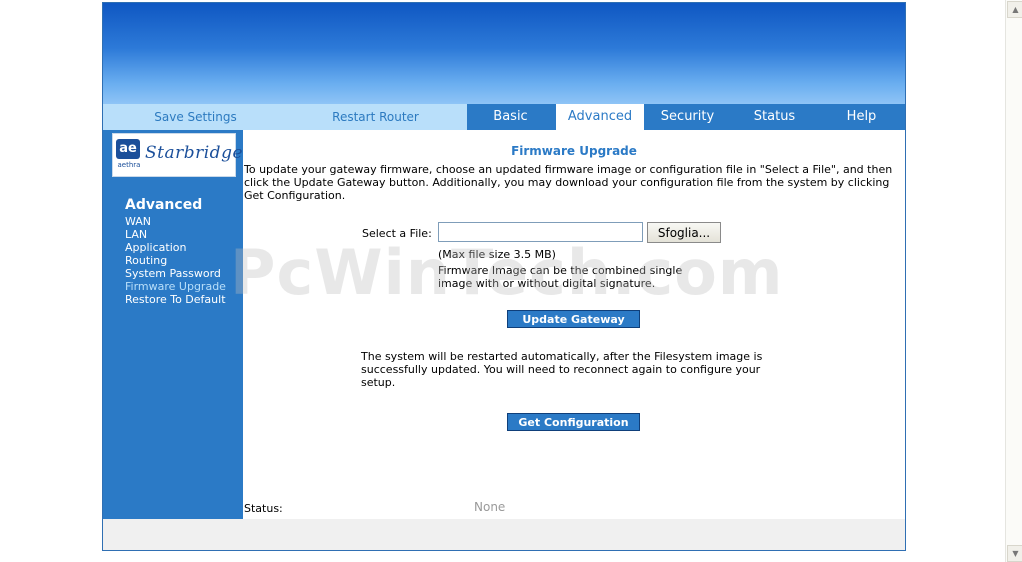  I want to click on status-value: None, so click(490, 507).